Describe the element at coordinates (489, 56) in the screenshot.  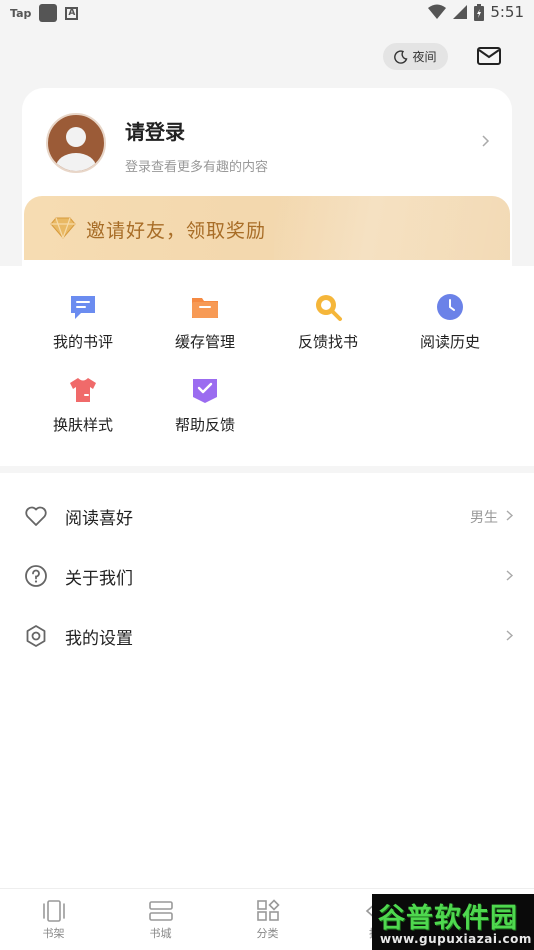
I see `mail-icon` at that location.